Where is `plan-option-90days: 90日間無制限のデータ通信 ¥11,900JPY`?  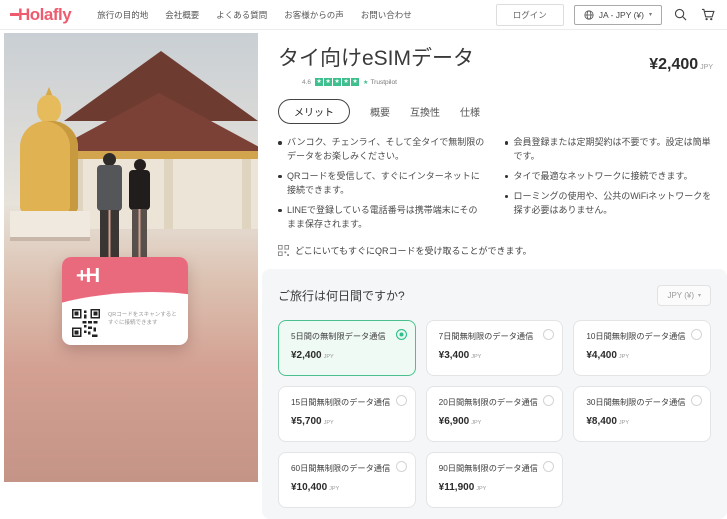
plan-option-90days: 90日間無制限のデータ通信 ¥11,900JPY is located at coordinates (495, 480).